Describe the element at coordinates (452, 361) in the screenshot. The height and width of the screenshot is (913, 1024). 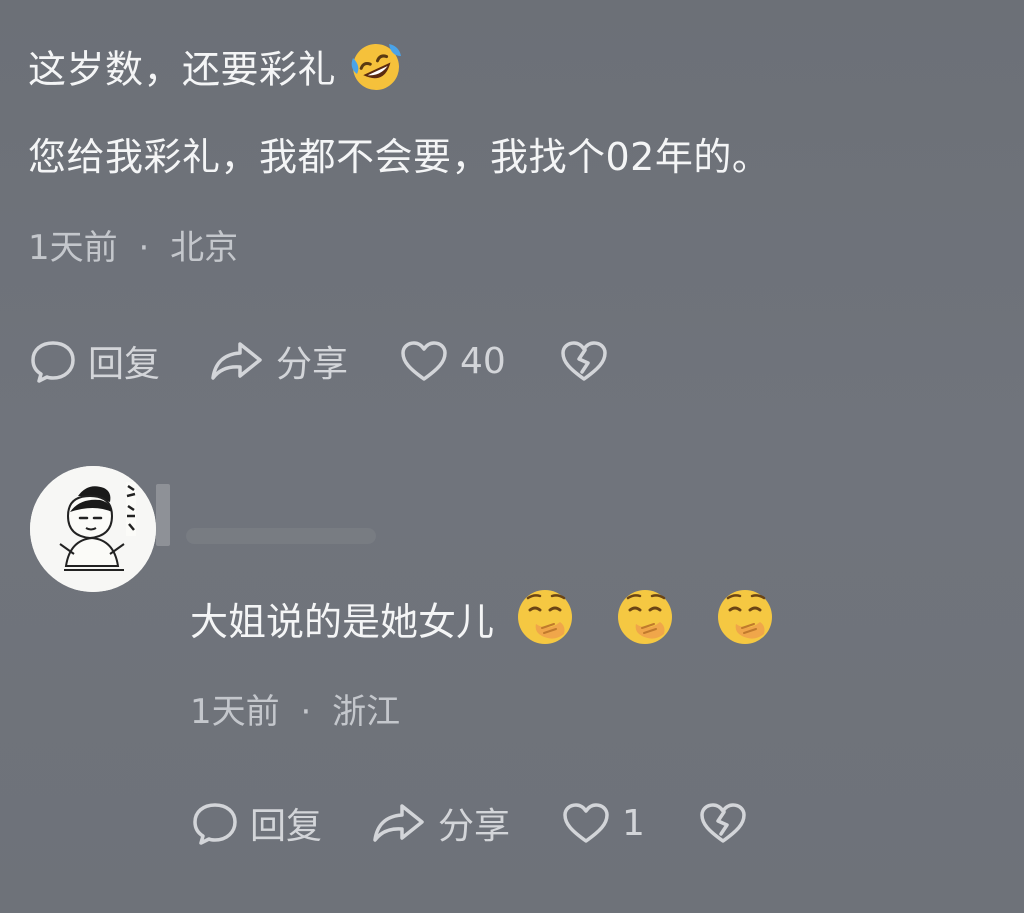
I see `comment-1-like-button: 40` at that location.